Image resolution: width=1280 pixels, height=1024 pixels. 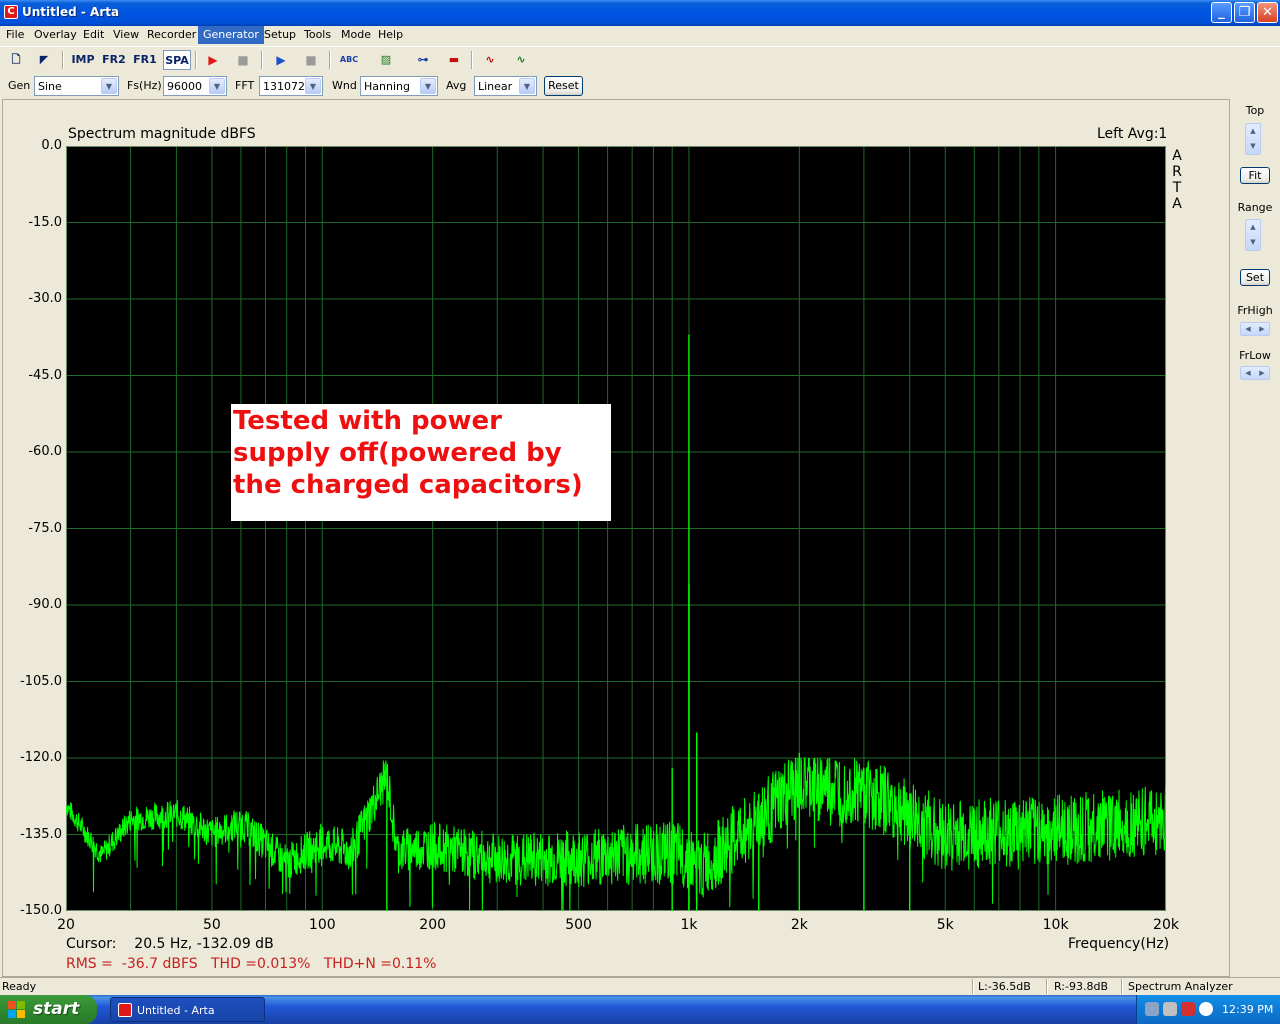 What do you see at coordinates (211, 925) in the screenshot?
I see `x-tick-label: 50` at bounding box center [211, 925].